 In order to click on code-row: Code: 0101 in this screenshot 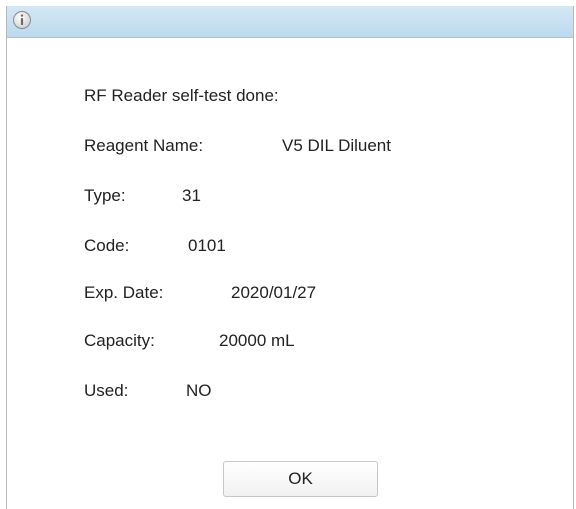, I will do `click(155, 246)`.